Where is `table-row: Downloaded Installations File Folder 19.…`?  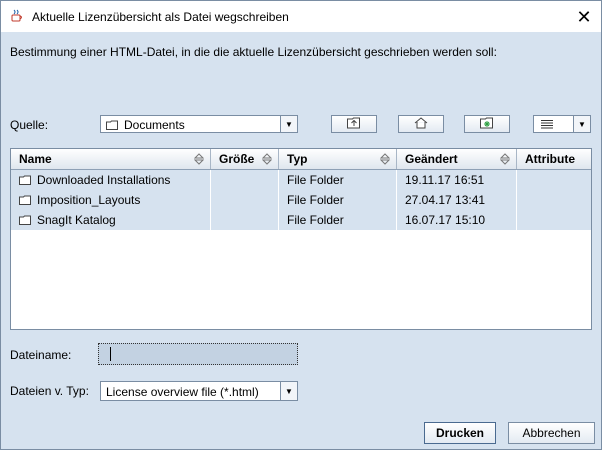 table-row: Downloaded Installations File Folder 19.… is located at coordinates (301, 180).